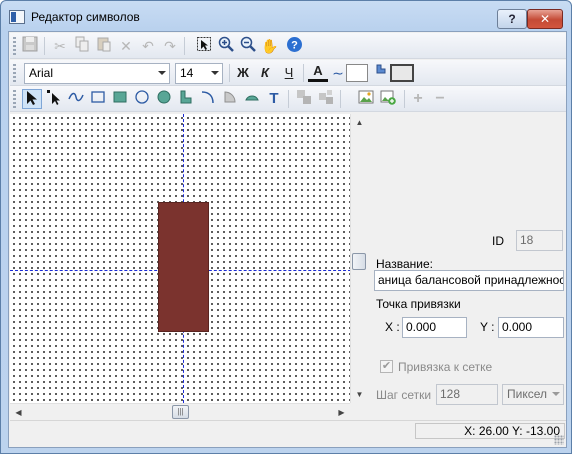 This screenshot has height=454, width=572. What do you see at coordinates (288, 99) in the screenshot?
I see `drawing-toolbar: T + −` at bounding box center [288, 99].